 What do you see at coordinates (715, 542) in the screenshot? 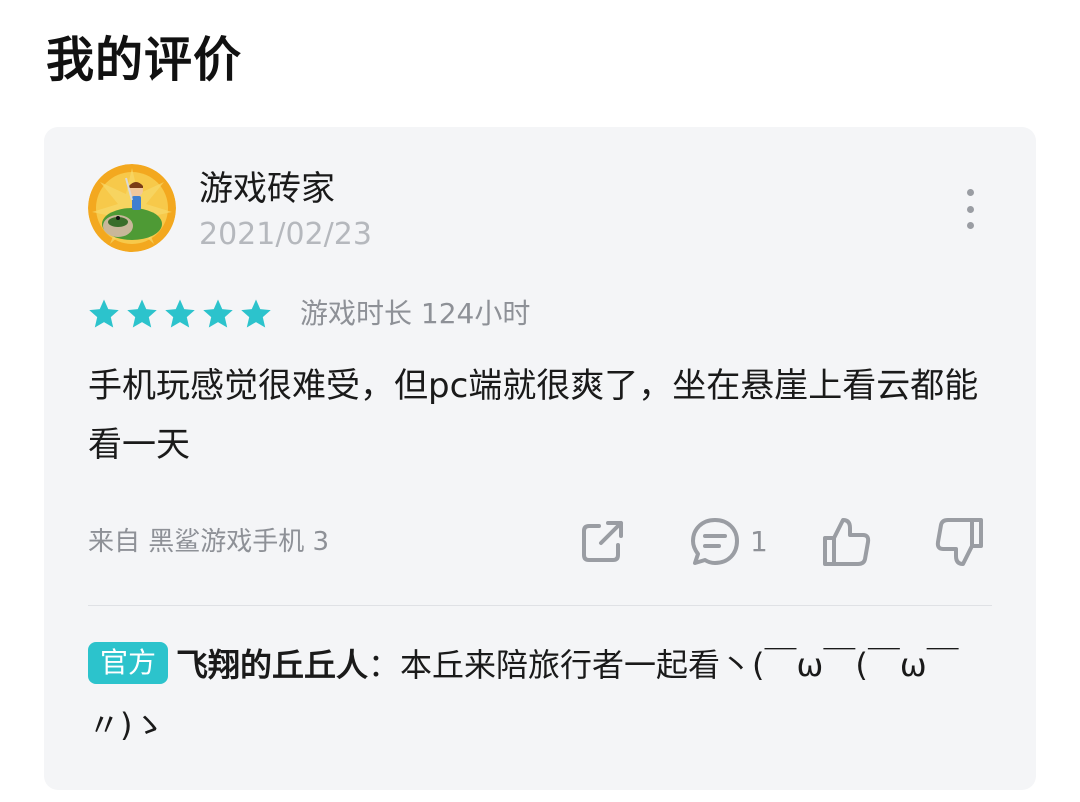
I see `comment-icon` at bounding box center [715, 542].